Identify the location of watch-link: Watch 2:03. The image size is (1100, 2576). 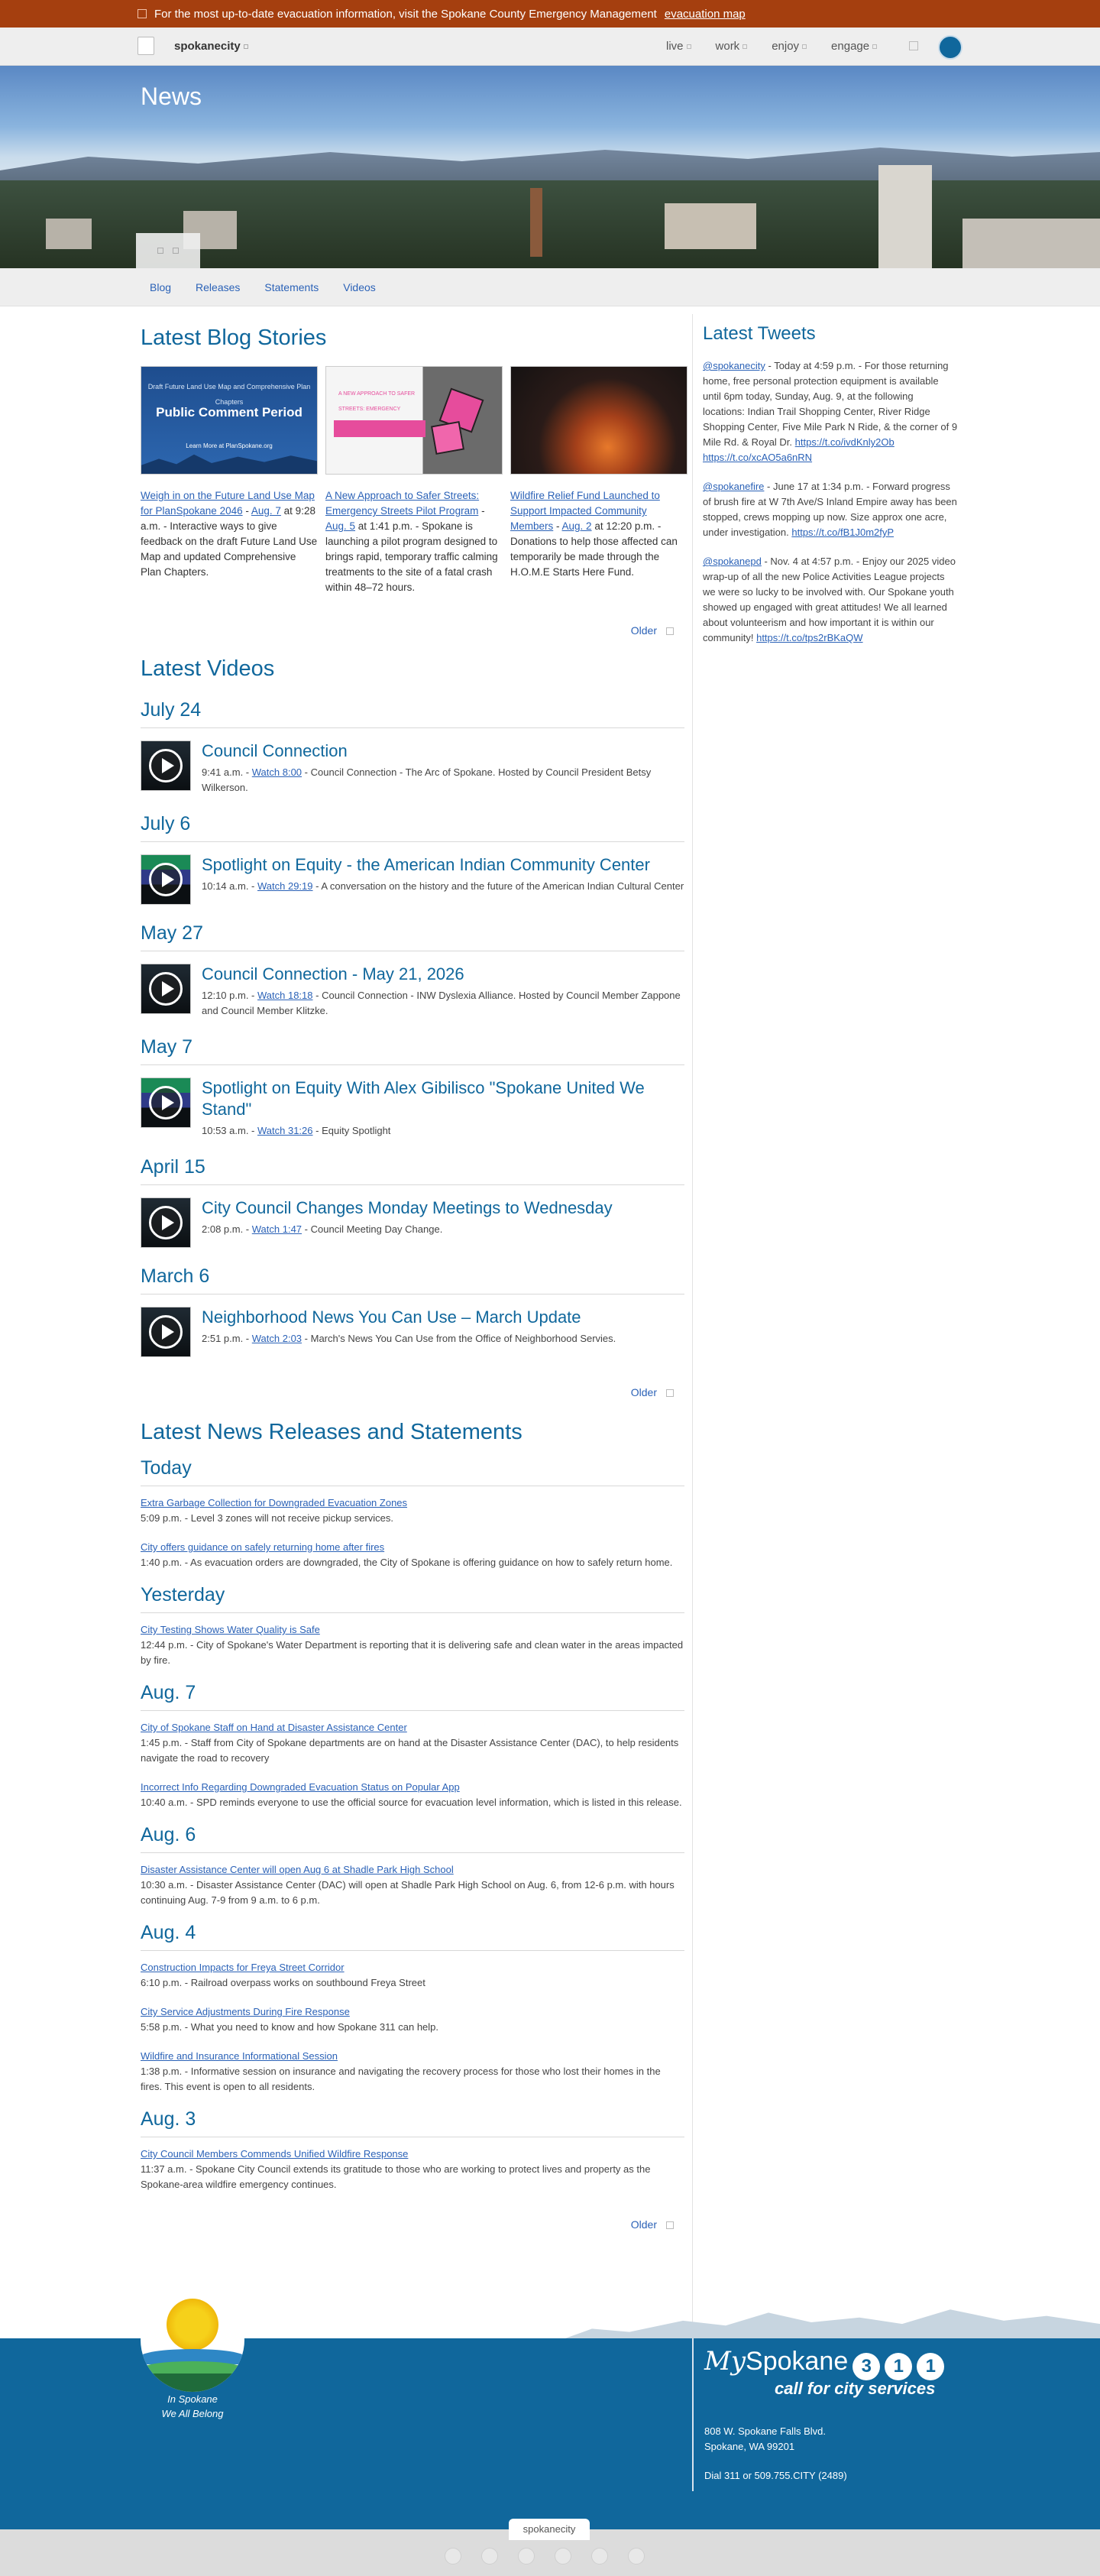
(277, 1338).